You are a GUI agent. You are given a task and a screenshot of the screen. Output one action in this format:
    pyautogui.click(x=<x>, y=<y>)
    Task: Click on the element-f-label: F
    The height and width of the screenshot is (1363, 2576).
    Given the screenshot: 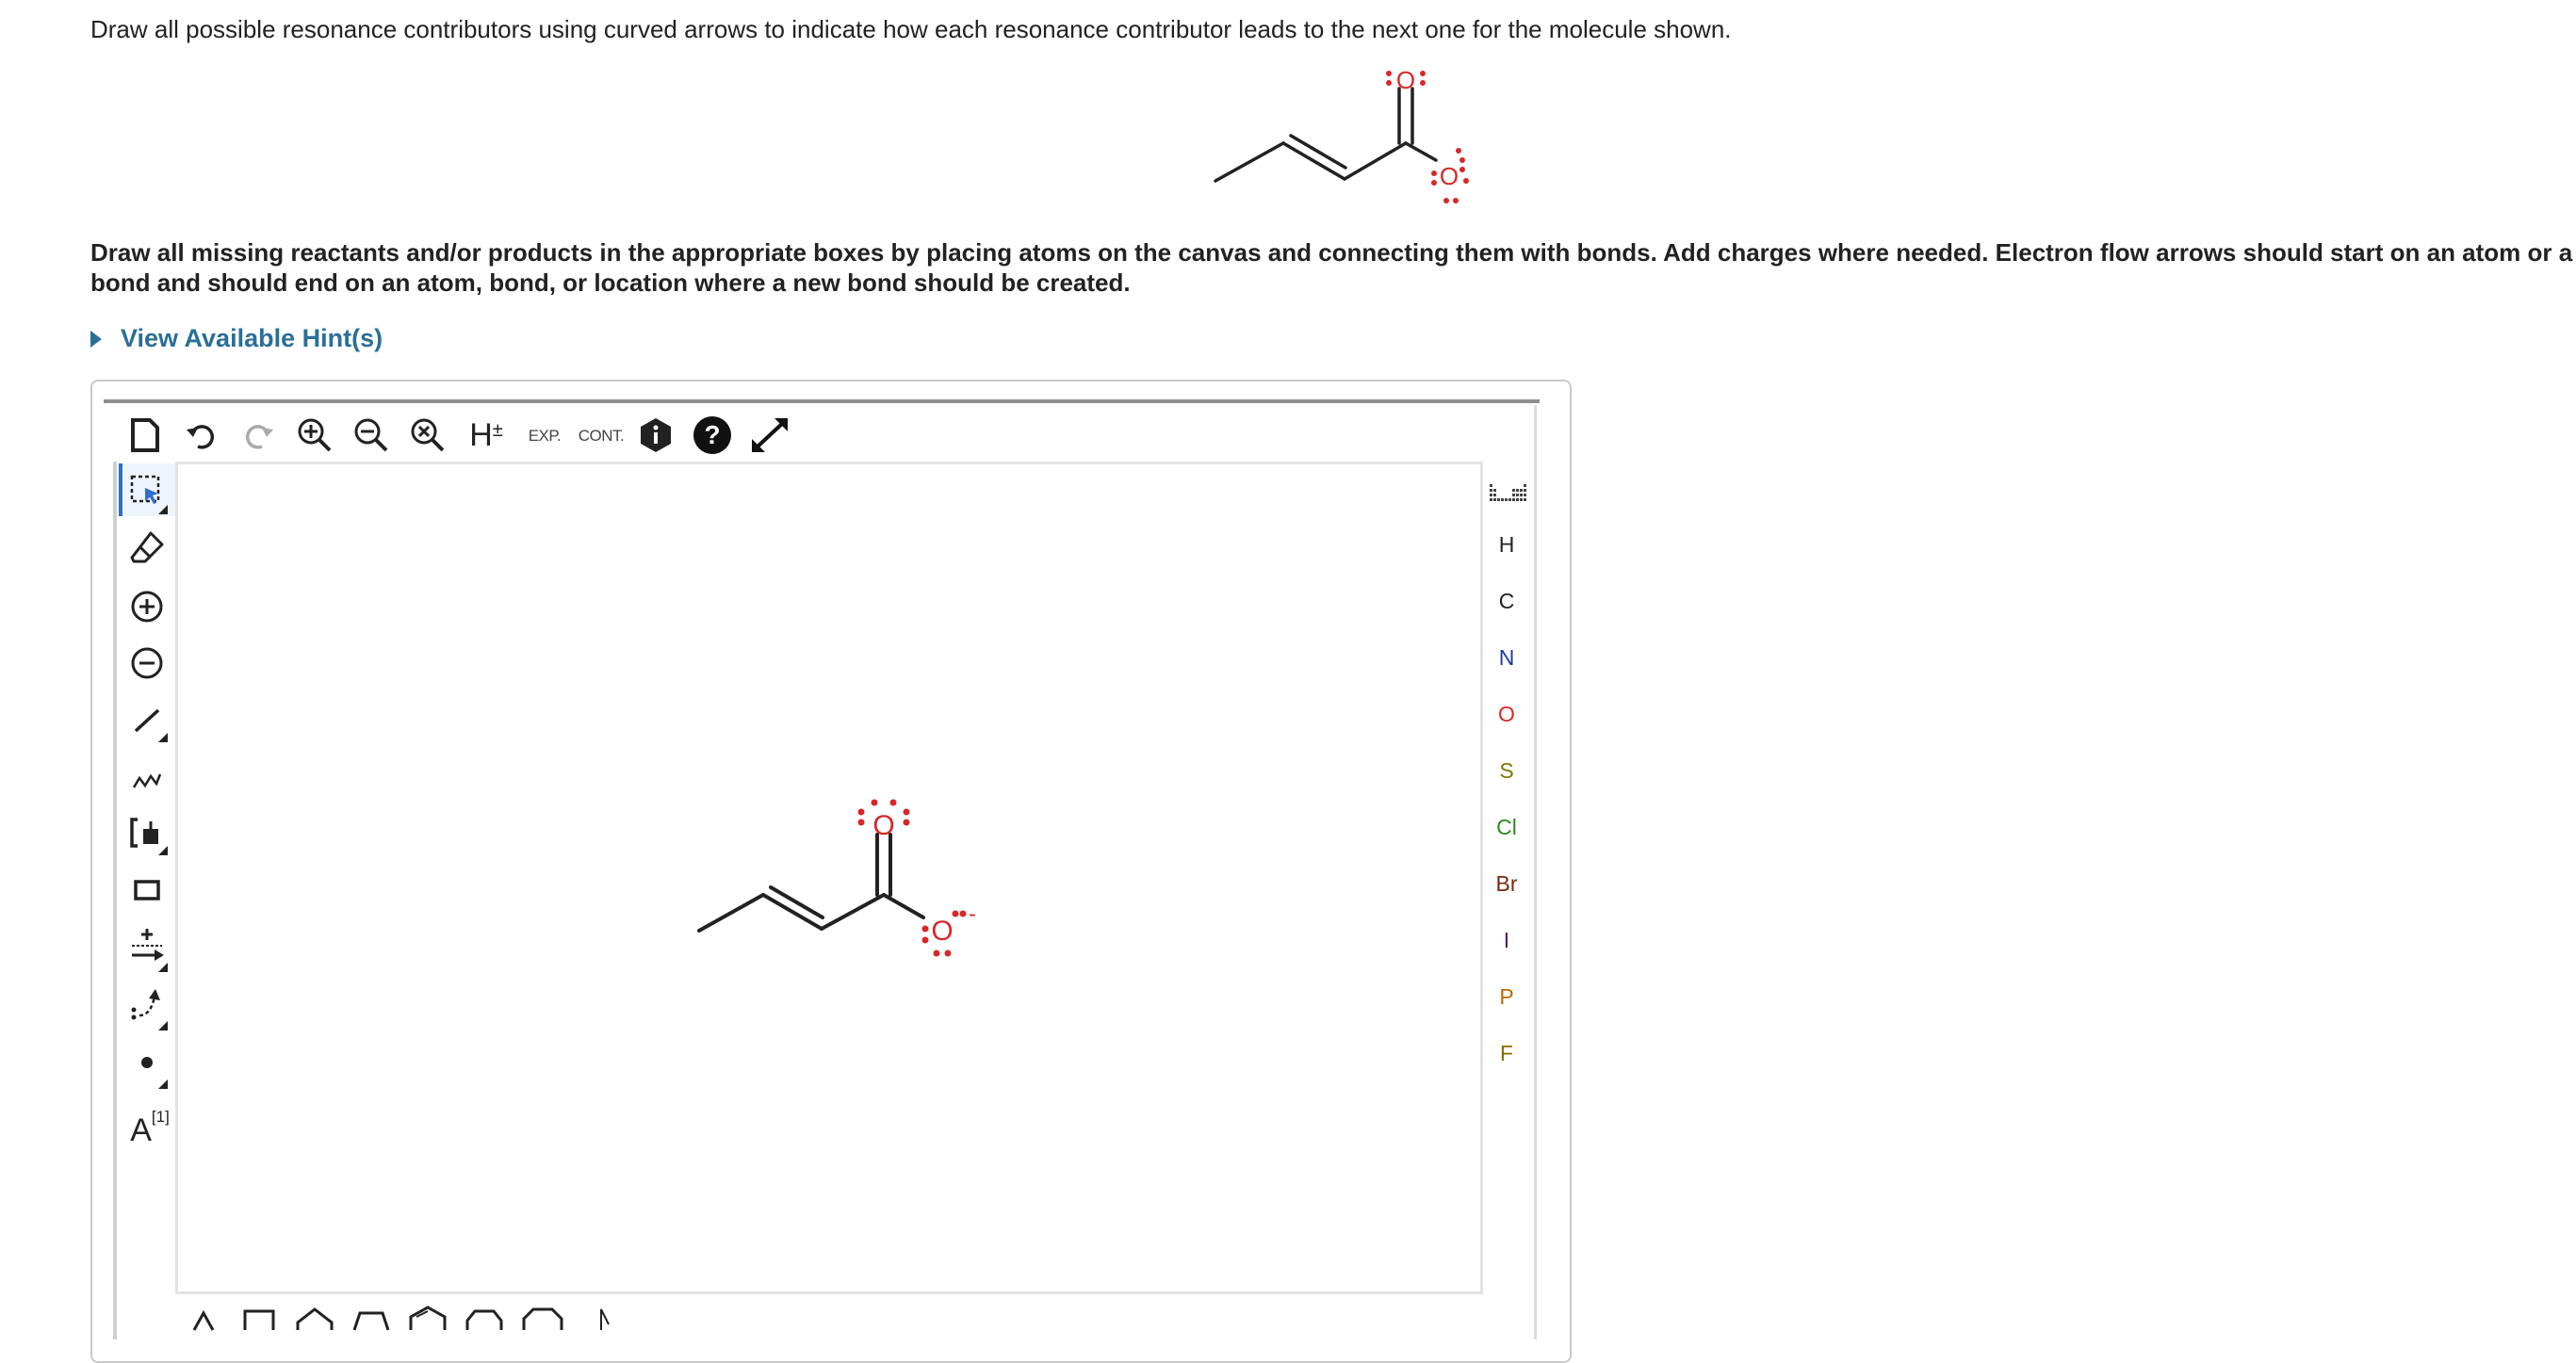 What is the action you would take?
    pyautogui.click(x=1506, y=1052)
    